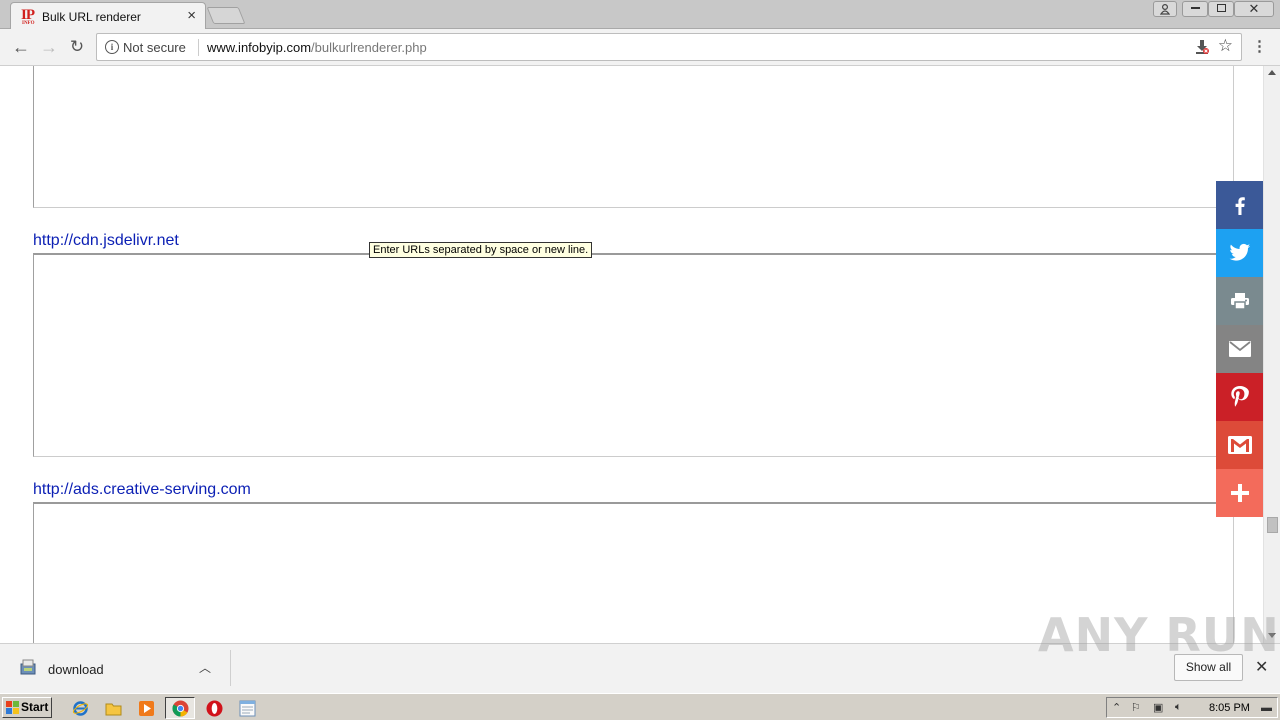 Image resolution: width=1280 pixels, height=720 pixels. What do you see at coordinates (1272, 72) in the screenshot?
I see `scroll-up-arrow-icon` at bounding box center [1272, 72].